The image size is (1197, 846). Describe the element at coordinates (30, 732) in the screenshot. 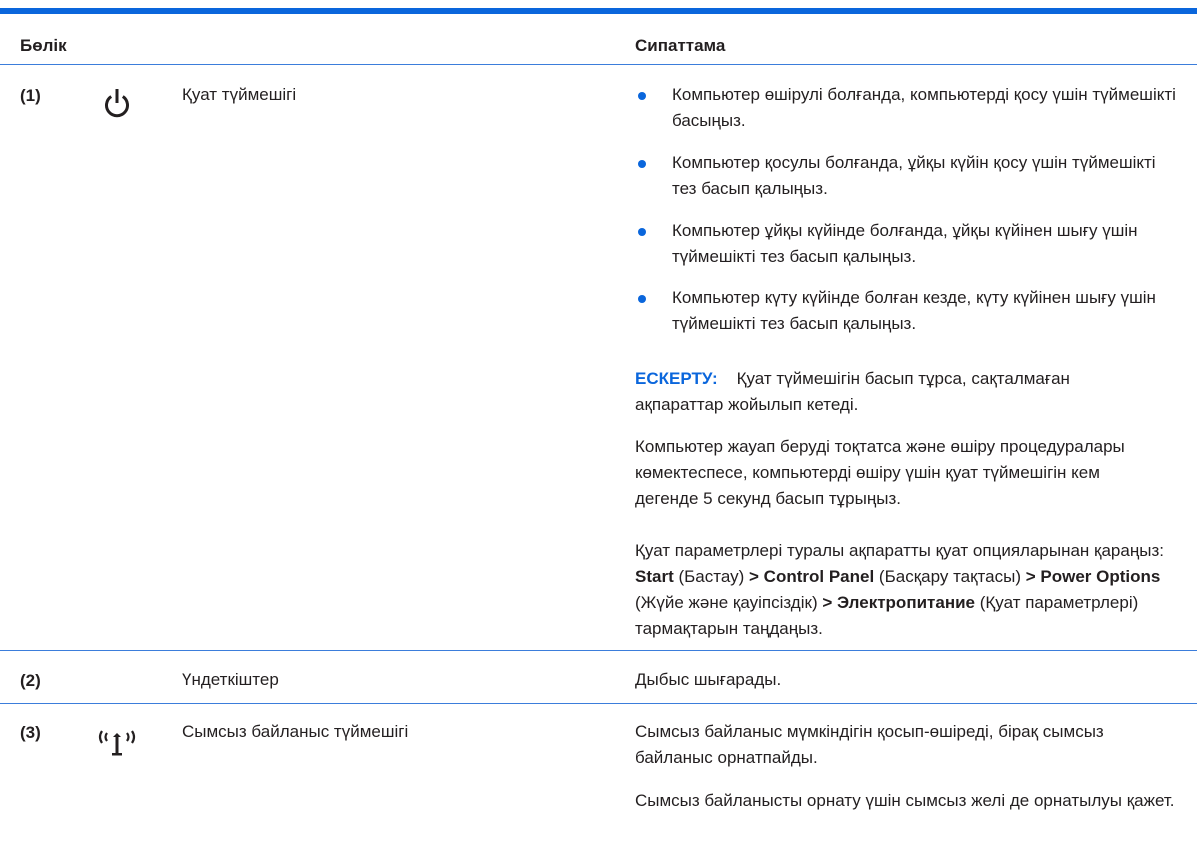

I see `row-number: (3)` at that location.